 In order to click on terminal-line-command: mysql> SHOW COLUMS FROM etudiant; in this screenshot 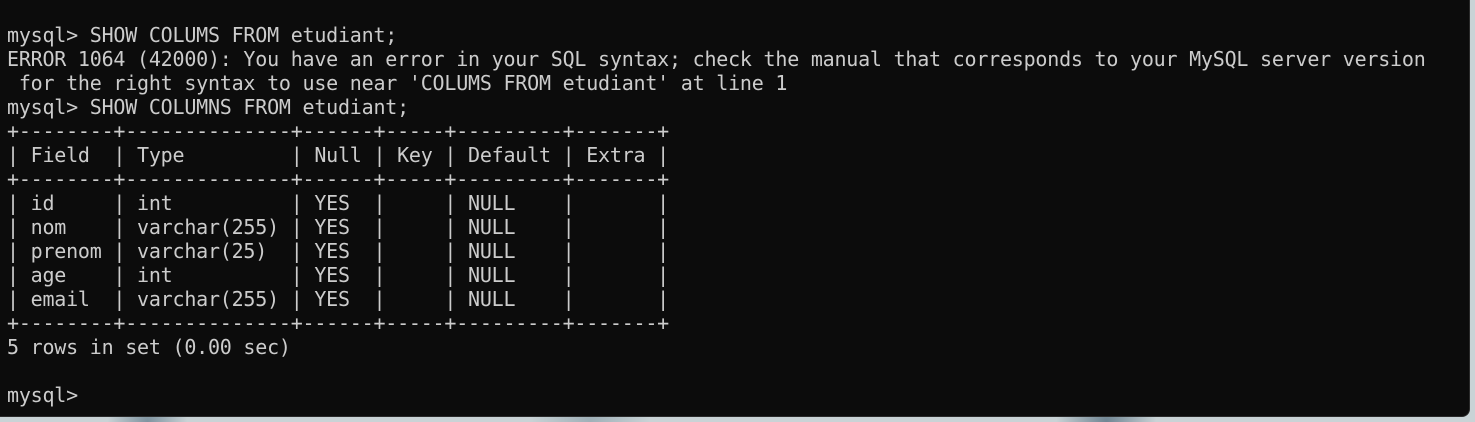, I will do `click(202, 35)`.